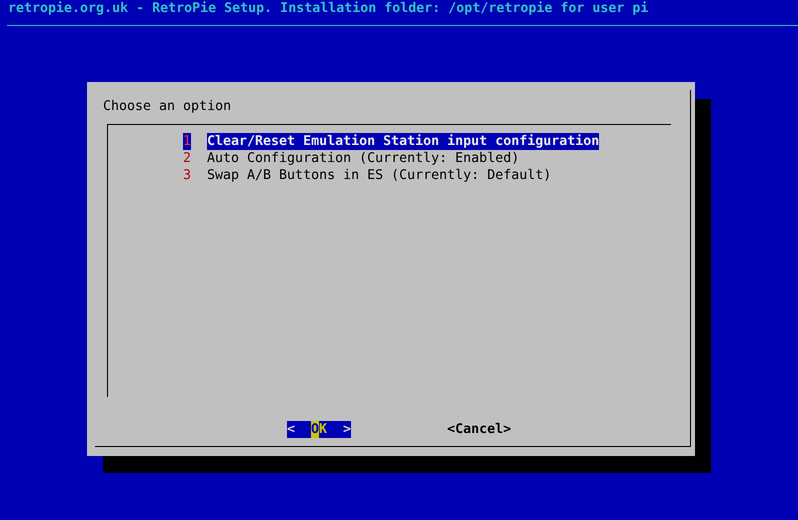  Describe the element at coordinates (403, 141) in the screenshot. I see `menu-item: Clear/Reset Emulation Station input configuration` at that location.